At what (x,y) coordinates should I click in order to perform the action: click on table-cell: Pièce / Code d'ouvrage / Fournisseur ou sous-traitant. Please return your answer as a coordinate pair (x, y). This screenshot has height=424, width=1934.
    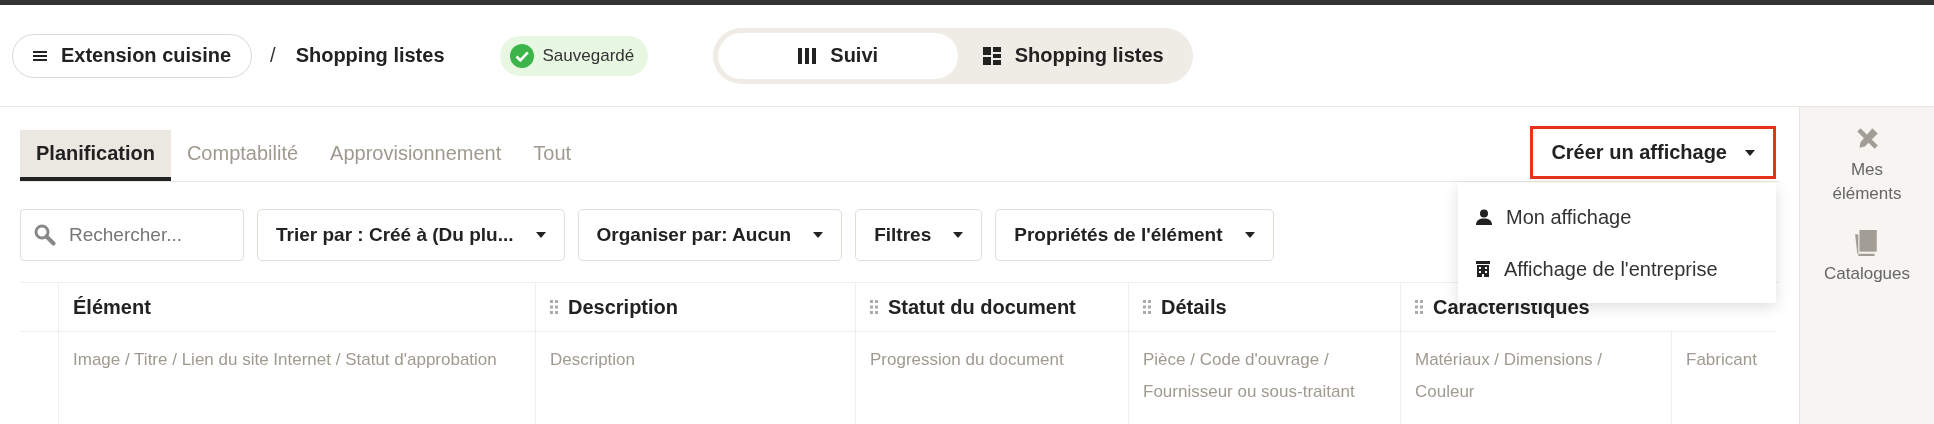
    Looking at the image, I should click on (1264, 378).